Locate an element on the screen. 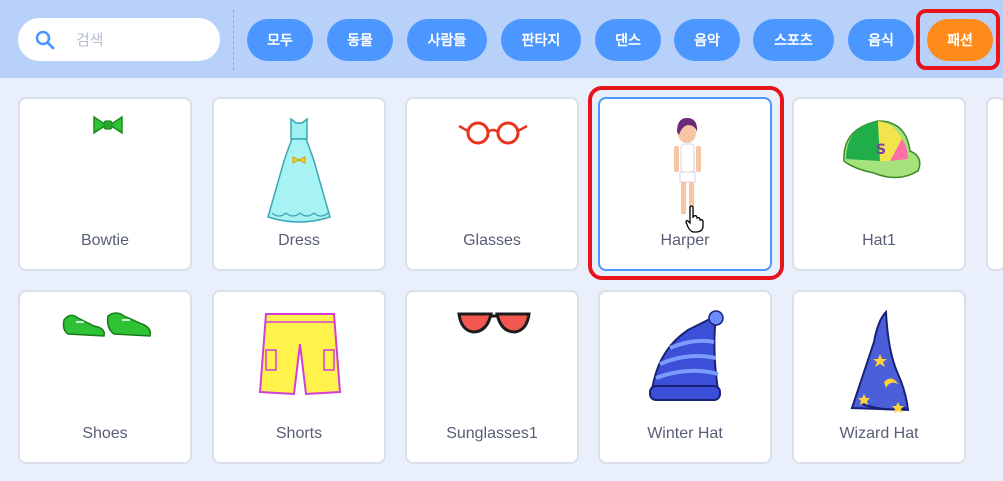 This screenshot has height=481, width=1003. shoes-icon is located at coordinates (107, 324).